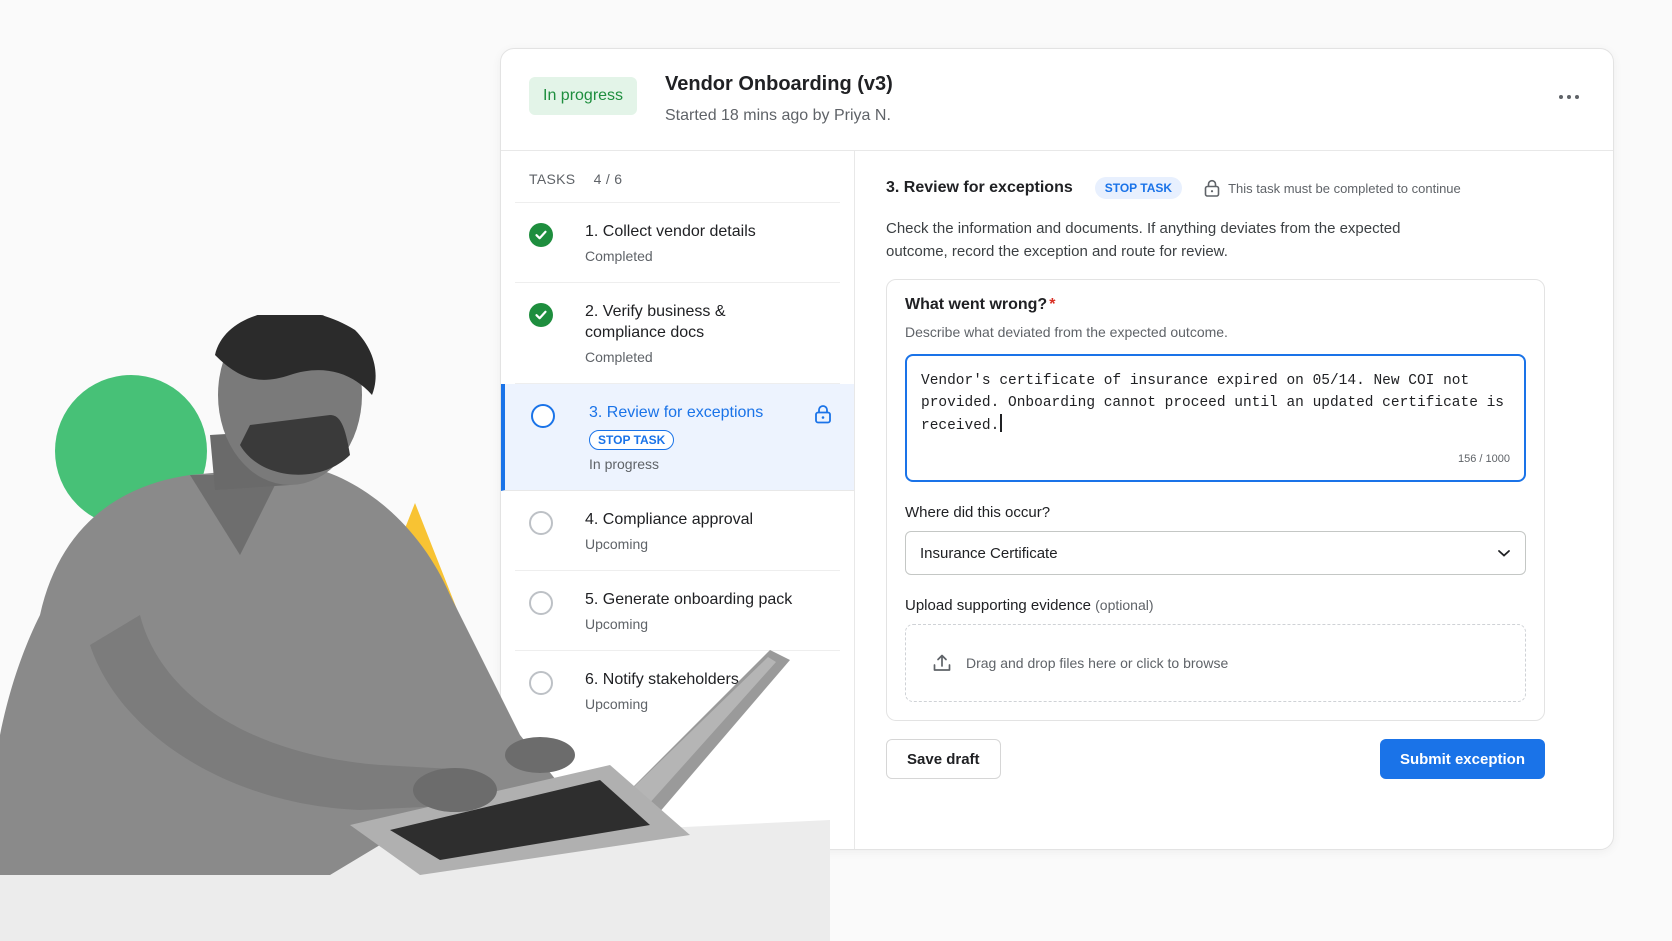 The width and height of the screenshot is (1672, 941). Describe the element at coordinates (541, 235) in the screenshot. I see `check-circle-icon` at that location.